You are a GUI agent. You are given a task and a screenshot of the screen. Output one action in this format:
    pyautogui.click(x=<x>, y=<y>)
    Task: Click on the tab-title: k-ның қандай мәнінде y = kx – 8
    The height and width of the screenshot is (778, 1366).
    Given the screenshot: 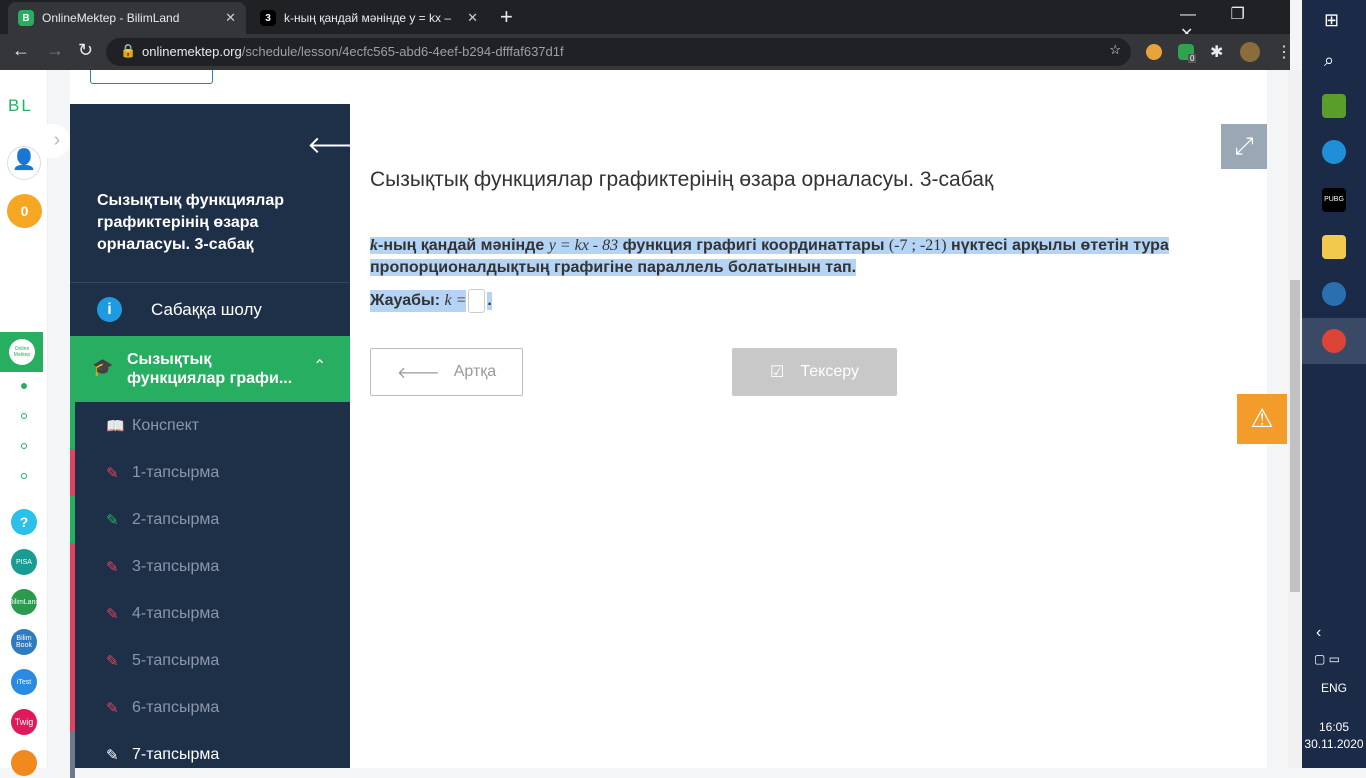 What is the action you would take?
    pyautogui.click(x=369, y=18)
    